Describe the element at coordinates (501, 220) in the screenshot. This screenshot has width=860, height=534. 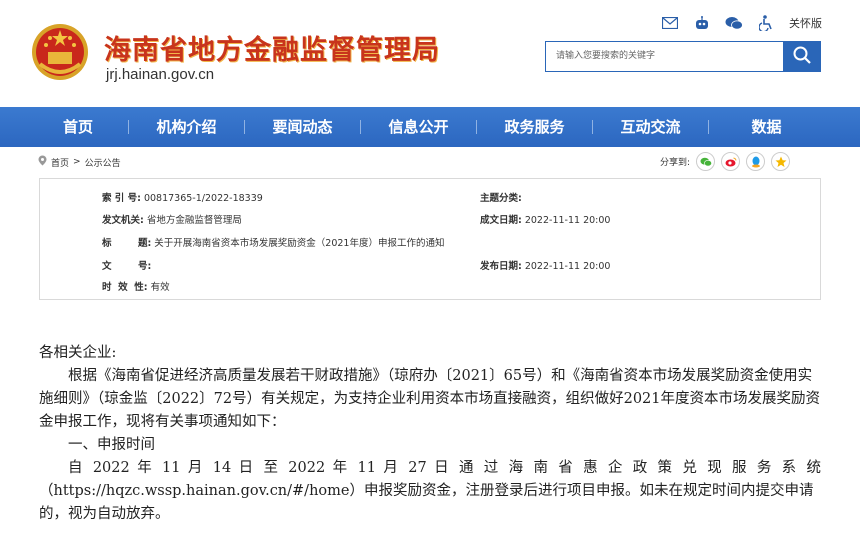
I see `meta-date-label: 成文日期:` at that location.